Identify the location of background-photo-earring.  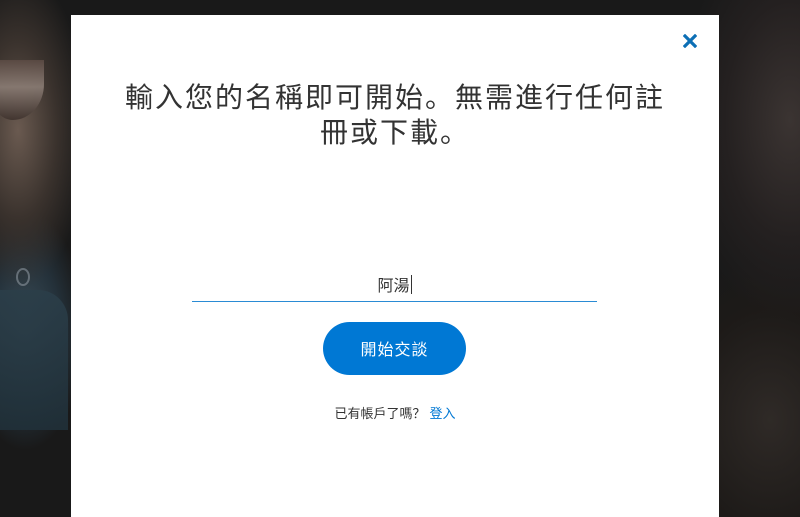
(23, 277).